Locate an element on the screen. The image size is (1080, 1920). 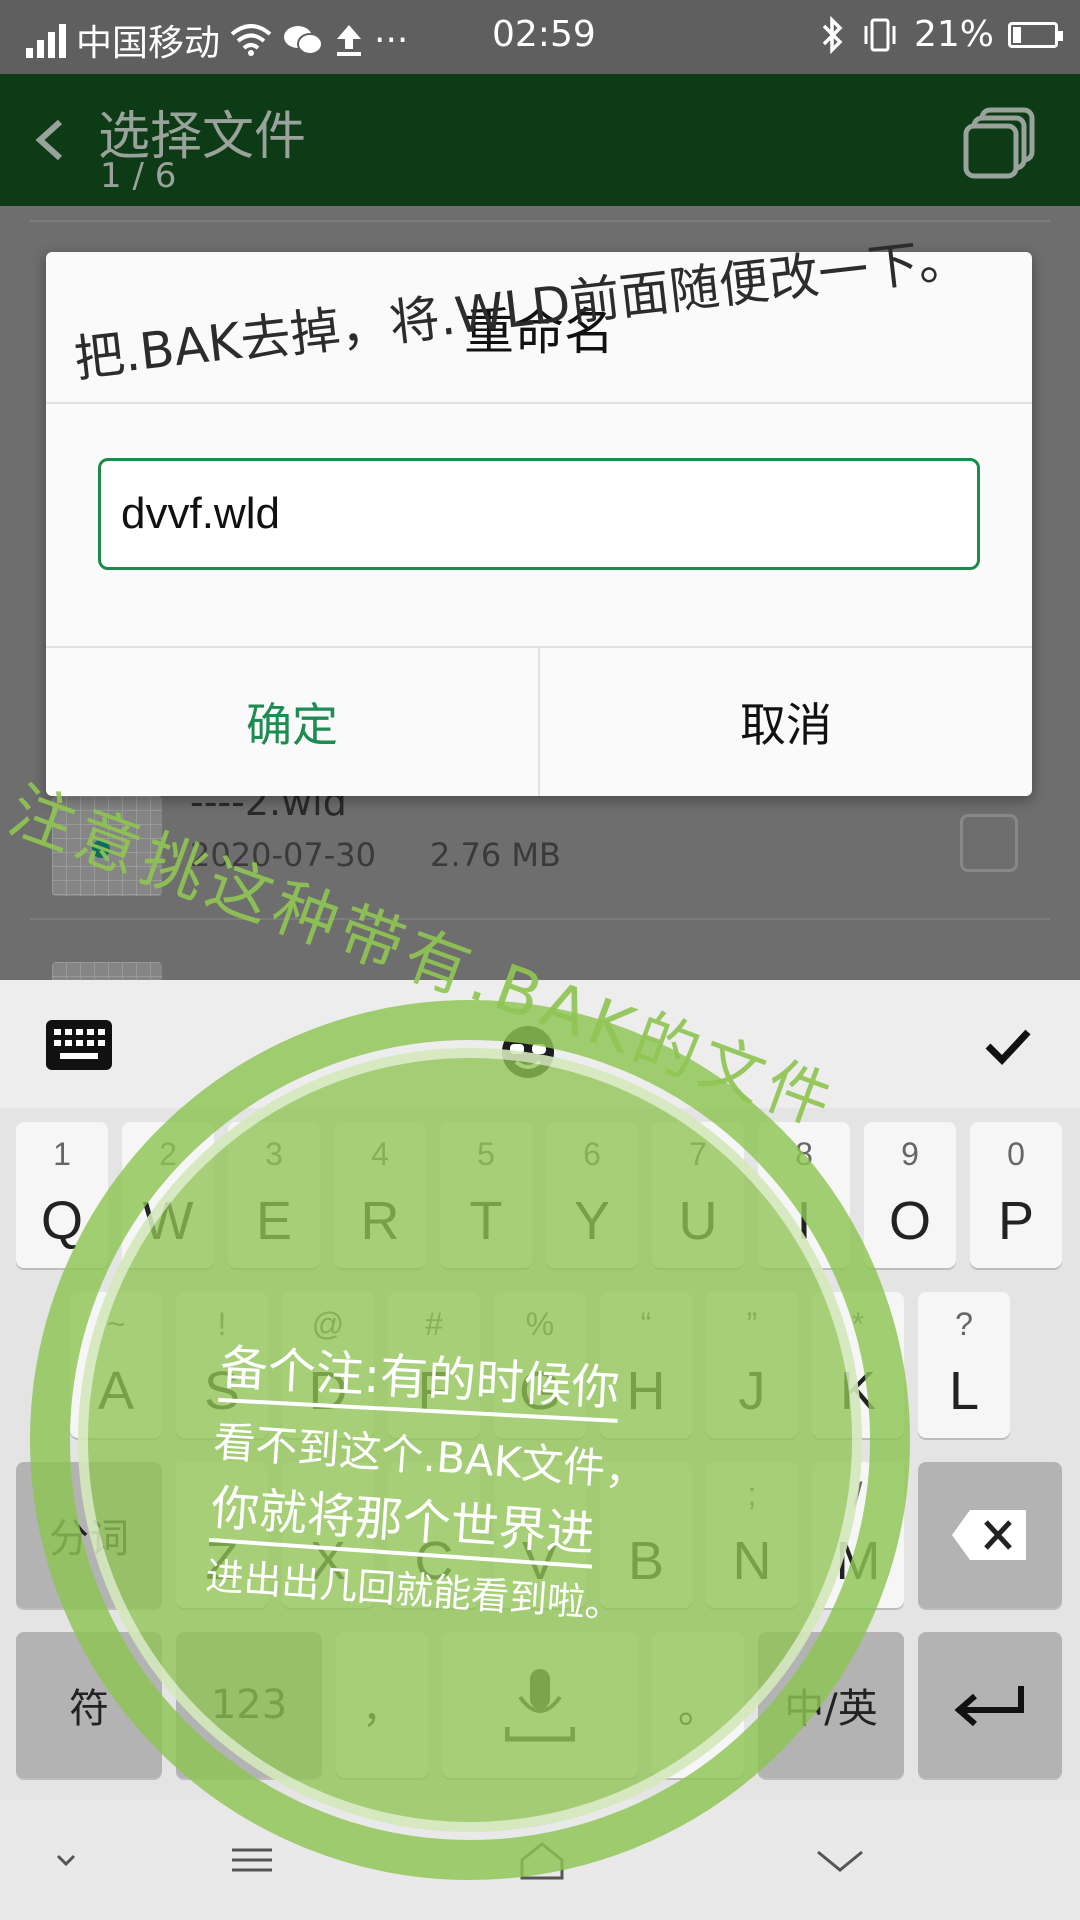
key-label: J is located at coordinates (752, 1391).